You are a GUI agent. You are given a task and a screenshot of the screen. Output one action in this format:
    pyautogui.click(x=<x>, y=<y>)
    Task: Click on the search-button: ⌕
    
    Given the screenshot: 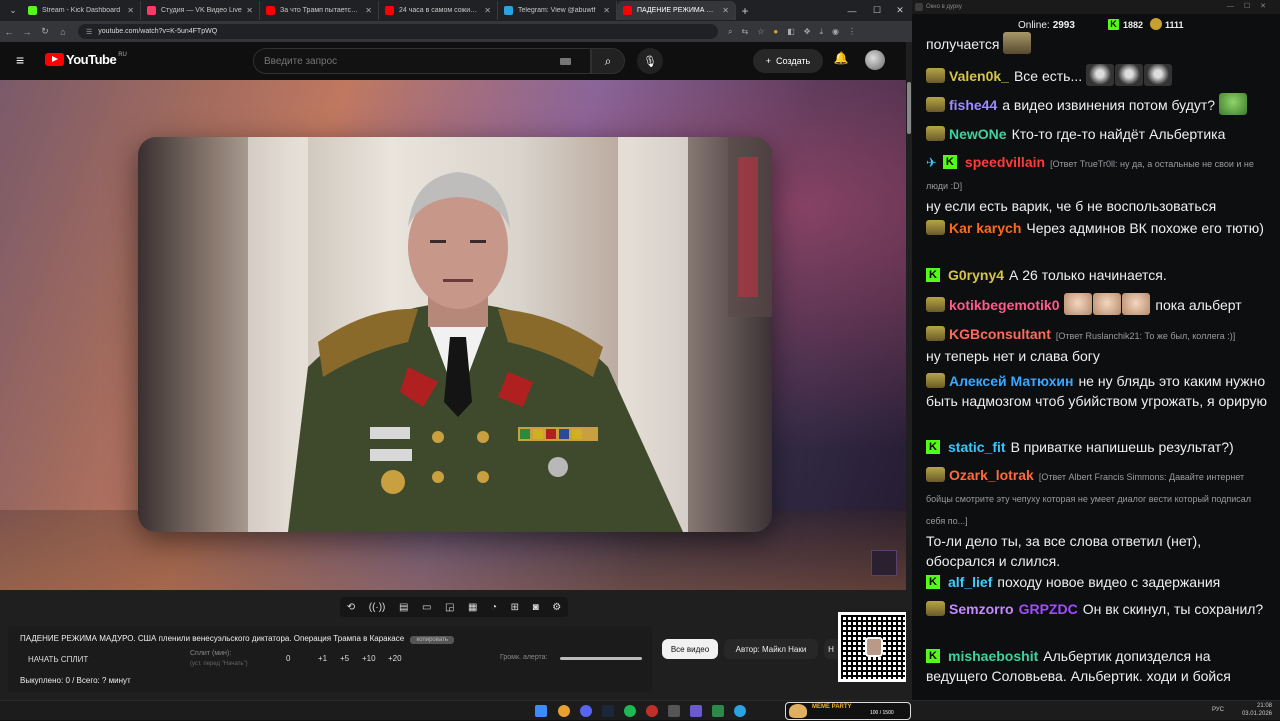 What is the action you would take?
    pyautogui.click(x=608, y=61)
    